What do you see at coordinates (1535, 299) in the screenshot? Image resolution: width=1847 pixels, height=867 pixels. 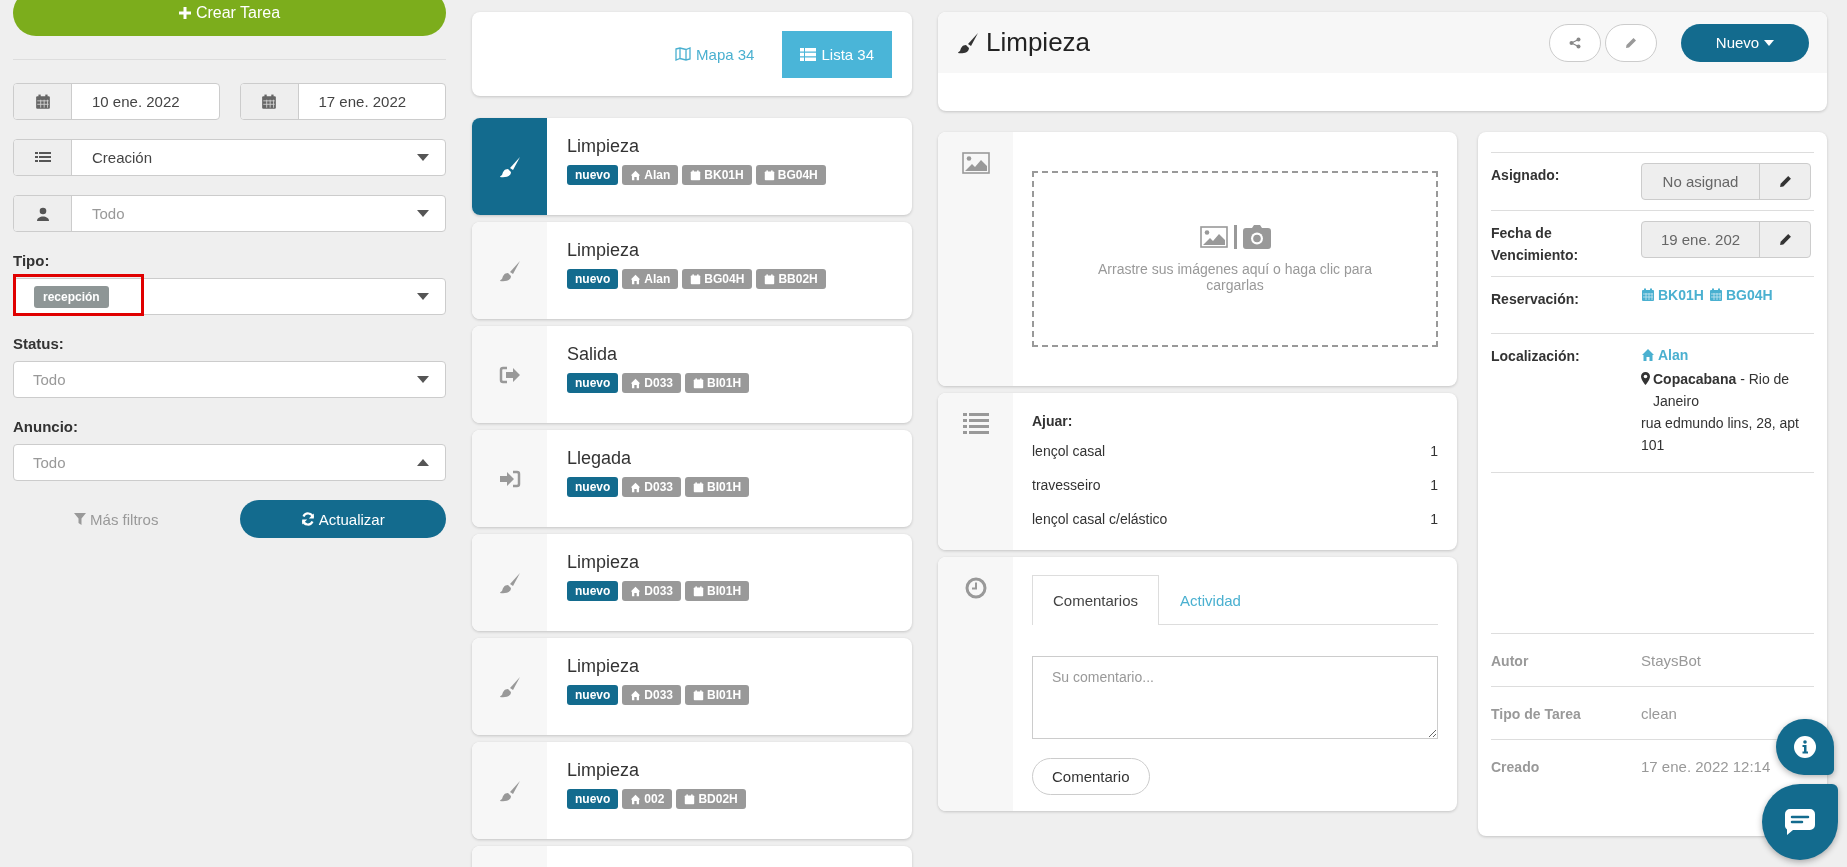 I see `field-label: Reservación:` at bounding box center [1535, 299].